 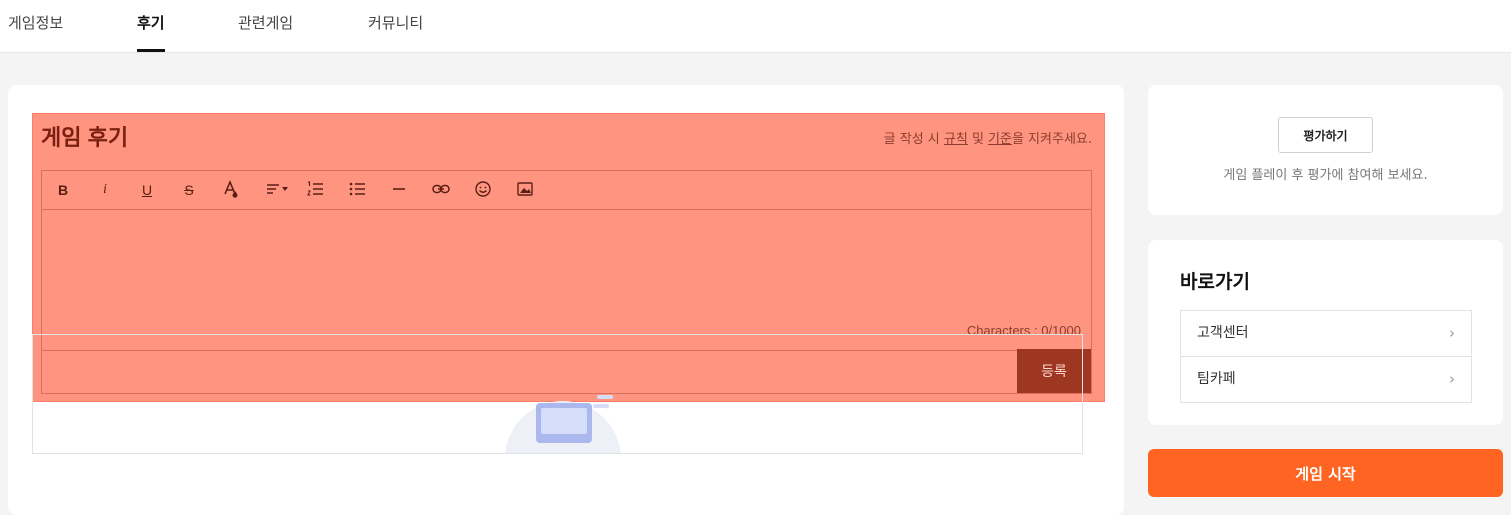 I want to click on horizontal-rule-icon, so click(x=399, y=189).